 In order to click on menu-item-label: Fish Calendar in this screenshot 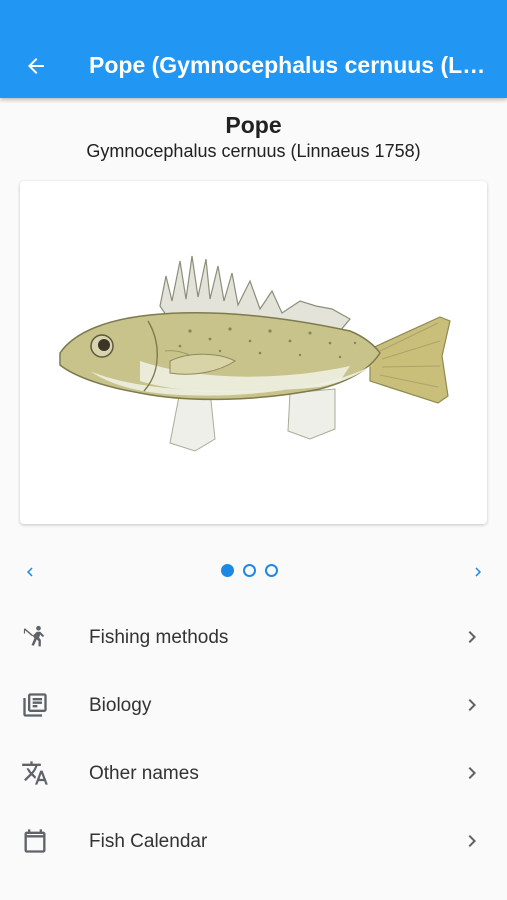, I will do `click(148, 841)`.